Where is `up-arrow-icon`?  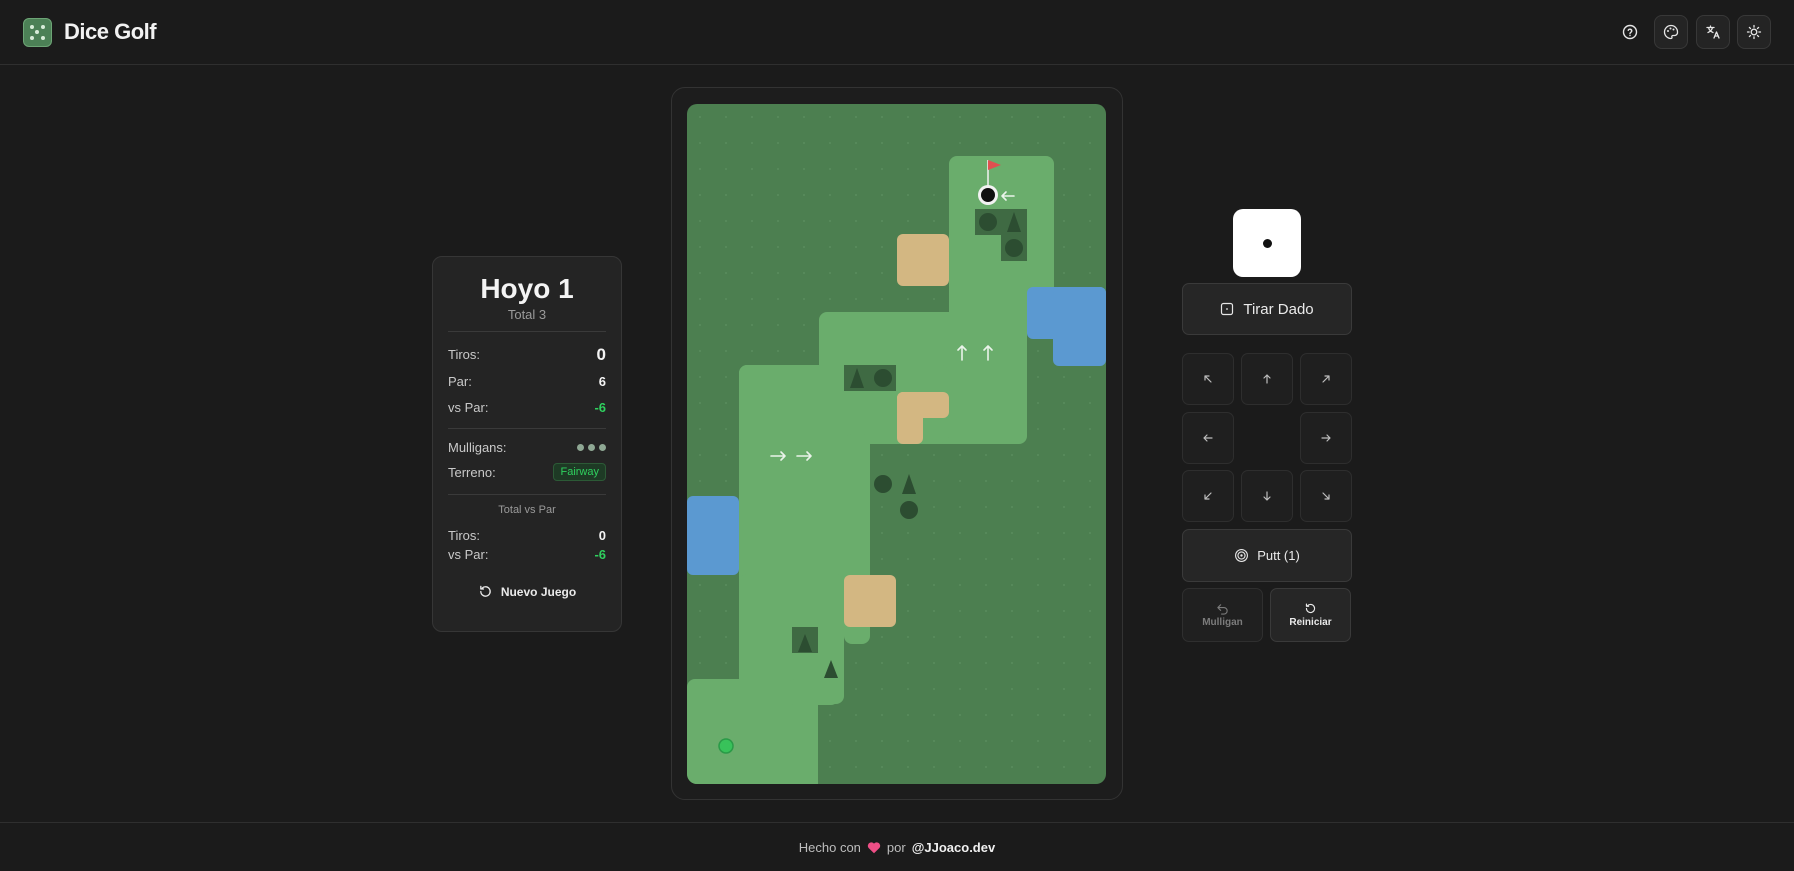 up-arrow-icon is located at coordinates (1267, 379).